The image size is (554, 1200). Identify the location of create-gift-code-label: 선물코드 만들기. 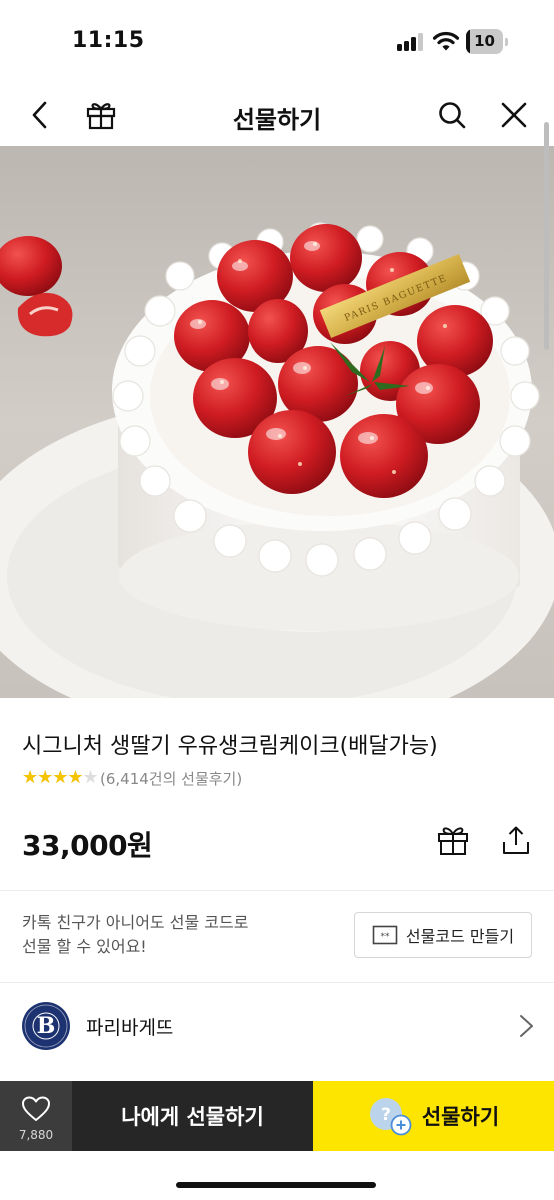
(460, 936).